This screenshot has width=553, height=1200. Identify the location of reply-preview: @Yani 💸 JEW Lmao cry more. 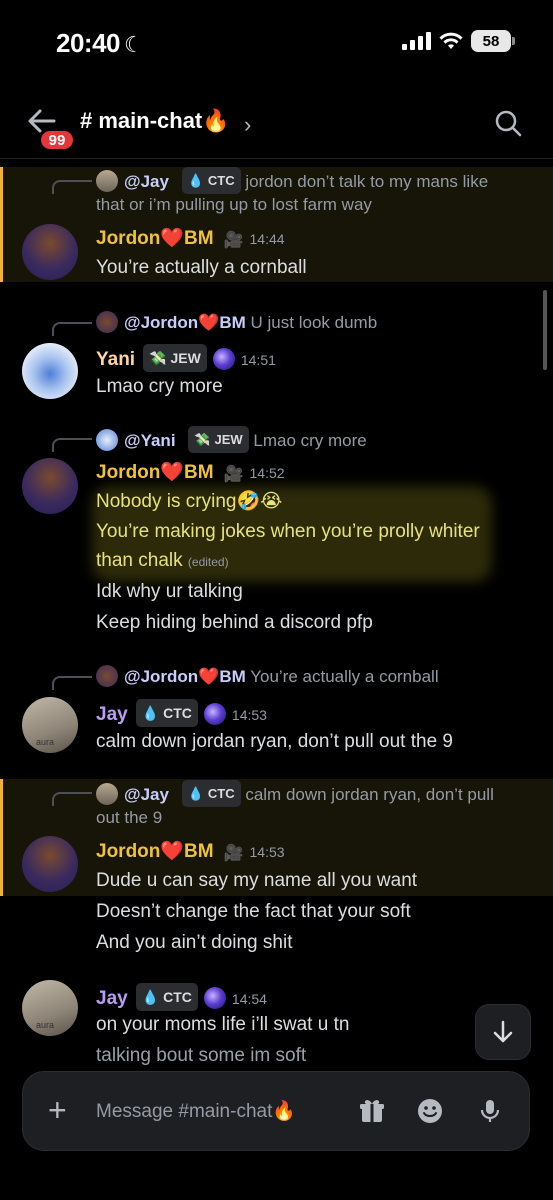
(231, 439).